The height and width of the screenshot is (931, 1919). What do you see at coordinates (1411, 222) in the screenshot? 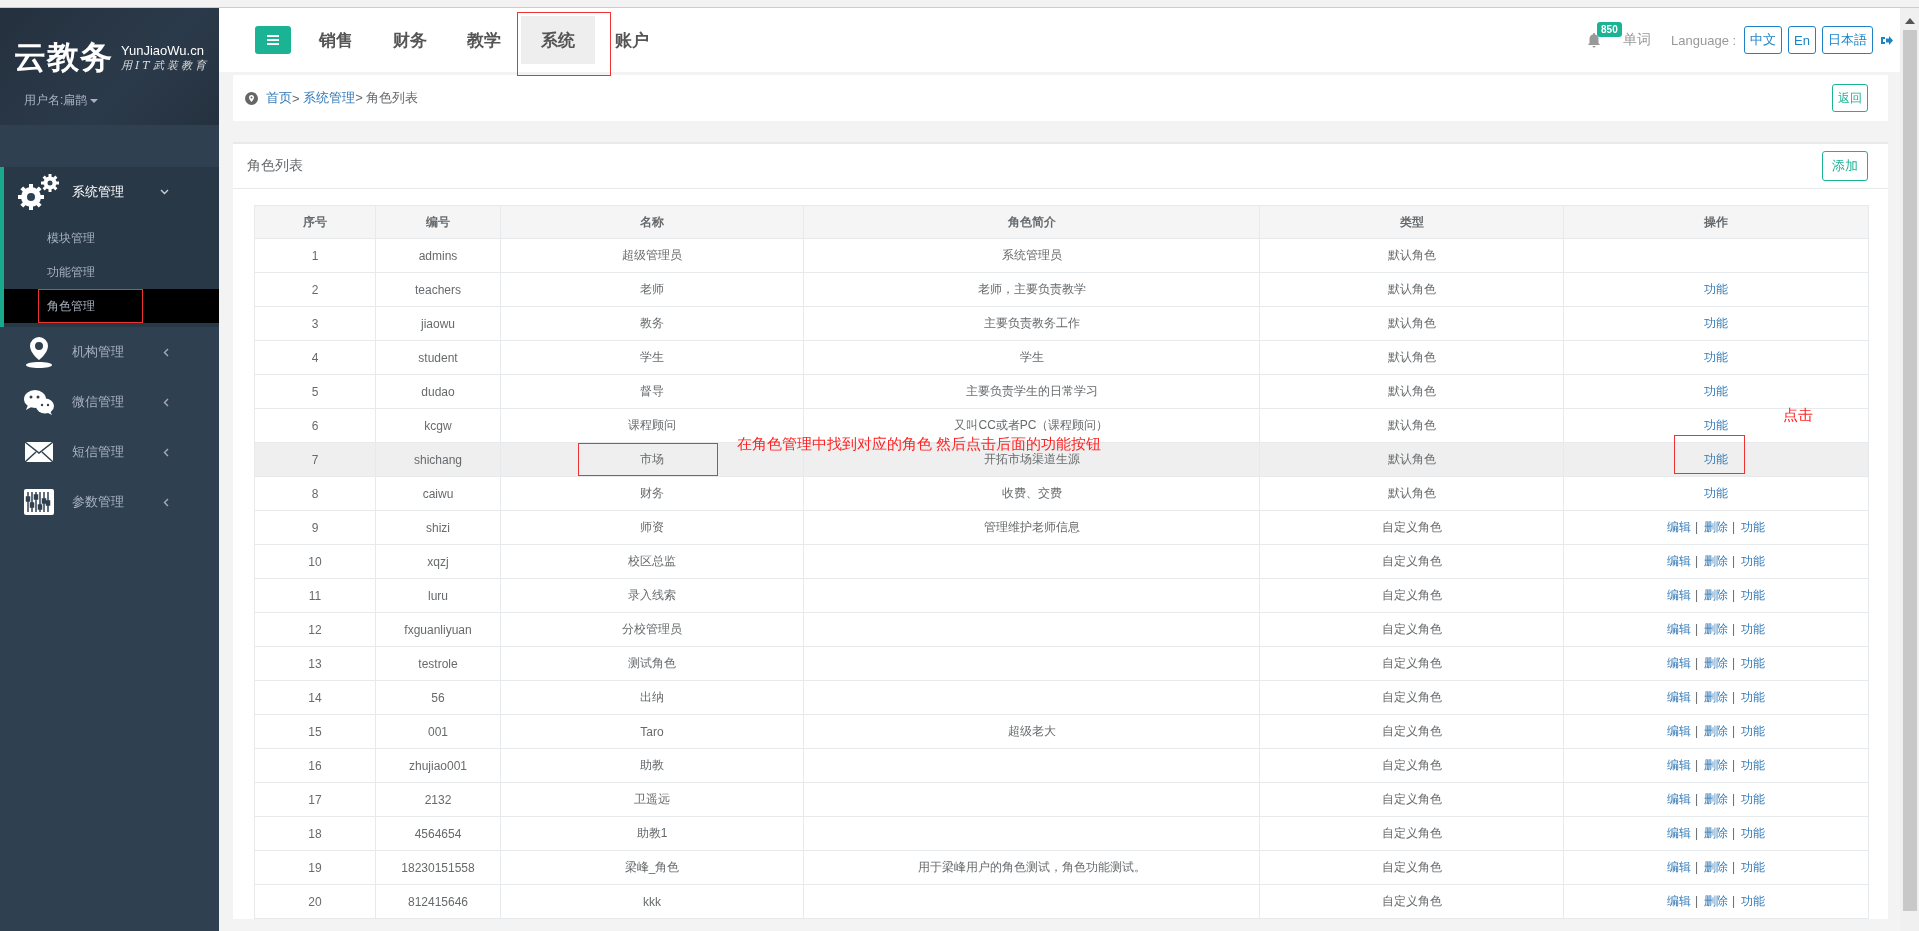
I see `column-header: 类型` at bounding box center [1411, 222].